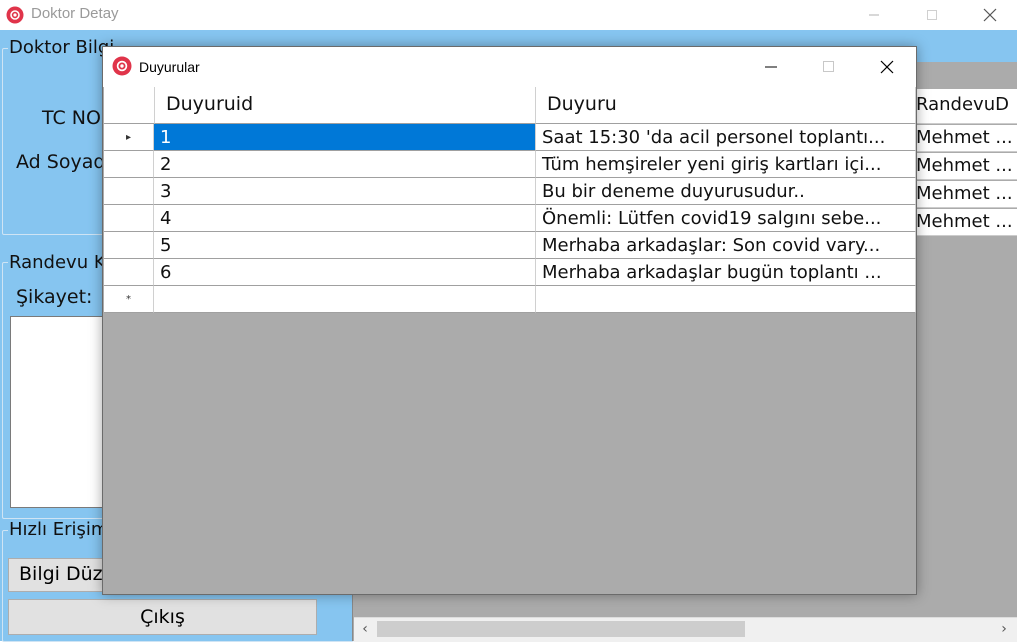 This screenshot has width=1017, height=642. I want to click on scroll-left-icon: ‹, so click(365, 629).